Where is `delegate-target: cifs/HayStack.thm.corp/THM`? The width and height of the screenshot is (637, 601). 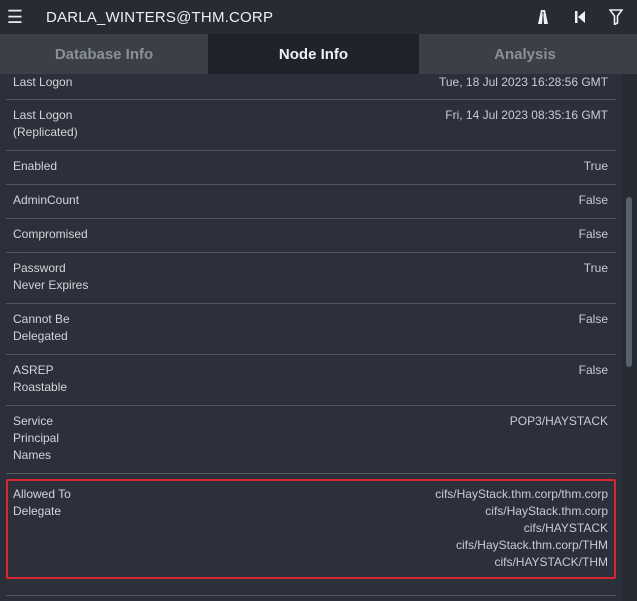 delegate-target: cifs/HayStack.thm.corp/THM is located at coordinates (531, 545).